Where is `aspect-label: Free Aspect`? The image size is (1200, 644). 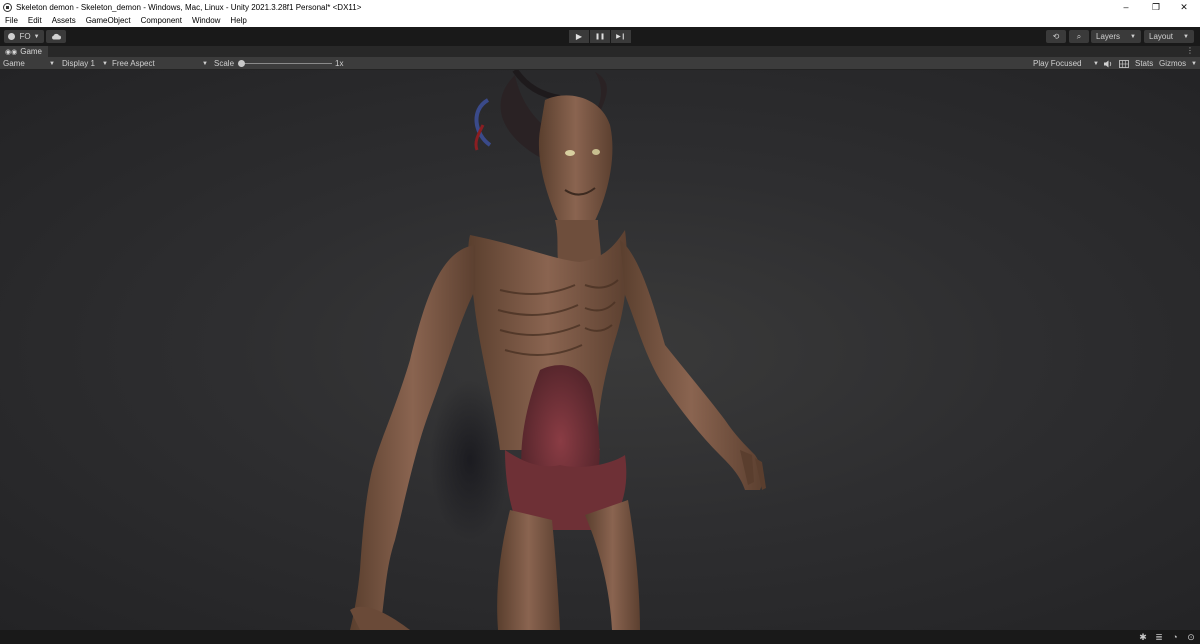
aspect-label: Free Aspect is located at coordinates (133, 63).